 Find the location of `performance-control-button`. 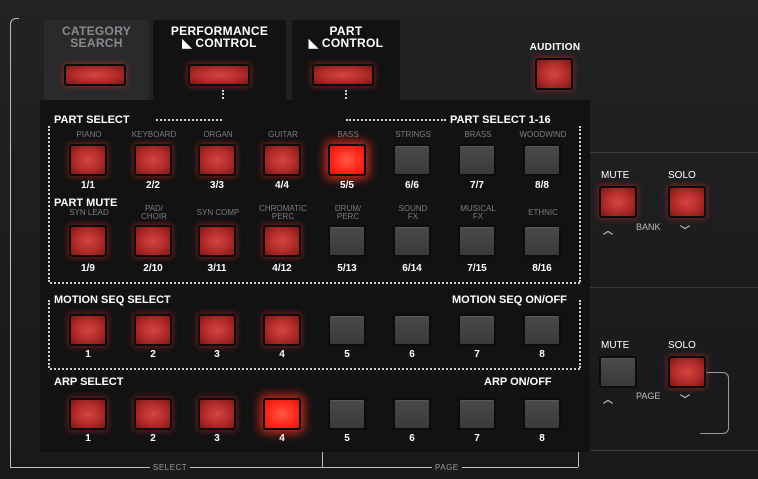

performance-control-button is located at coordinates (219, 75).